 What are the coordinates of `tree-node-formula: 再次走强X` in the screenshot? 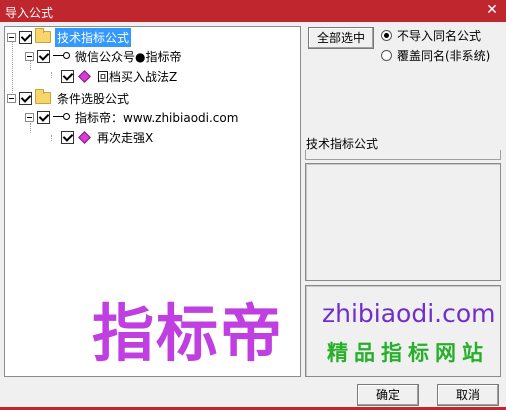 It's located at (108, 137).